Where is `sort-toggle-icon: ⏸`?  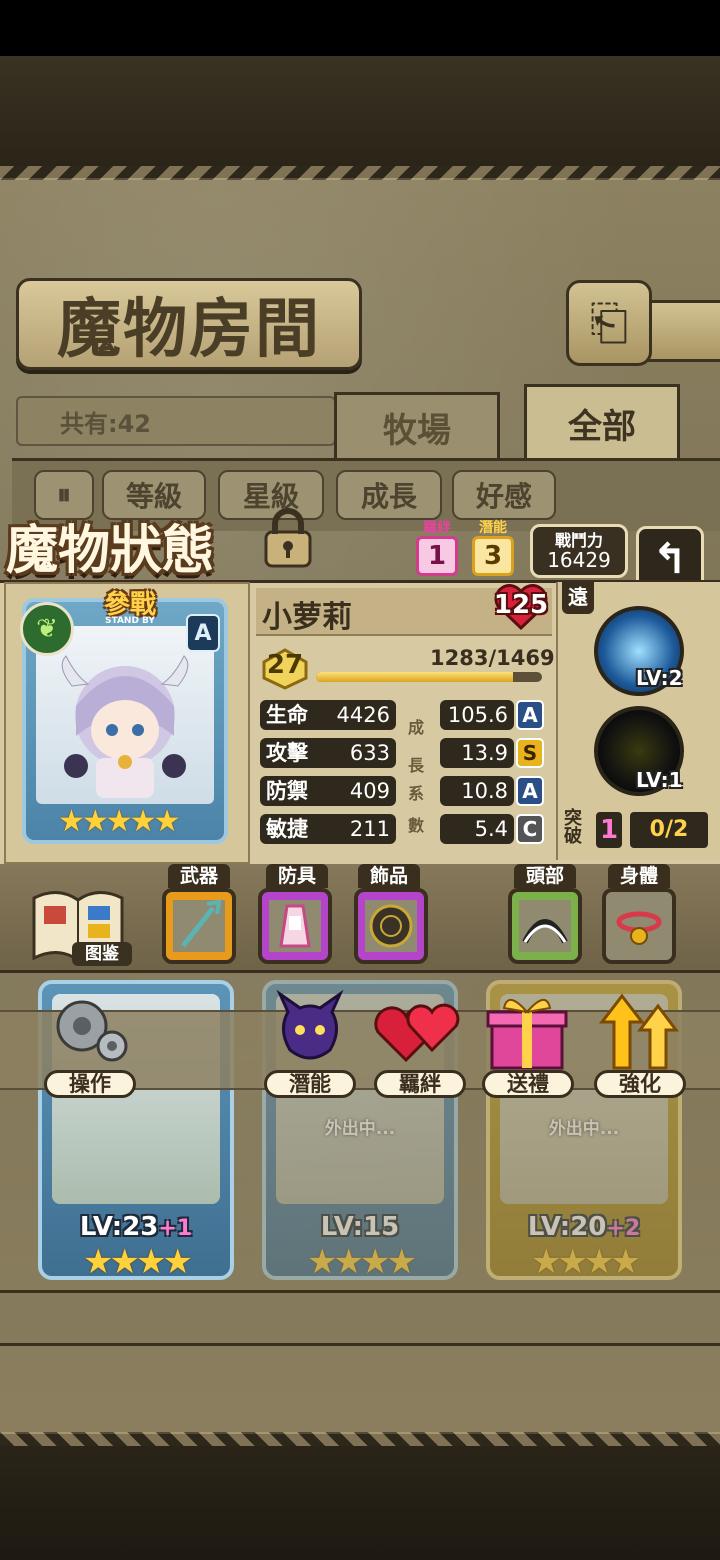 sort-toggle-icon: ⏸ is located at coordinates (63, 494).